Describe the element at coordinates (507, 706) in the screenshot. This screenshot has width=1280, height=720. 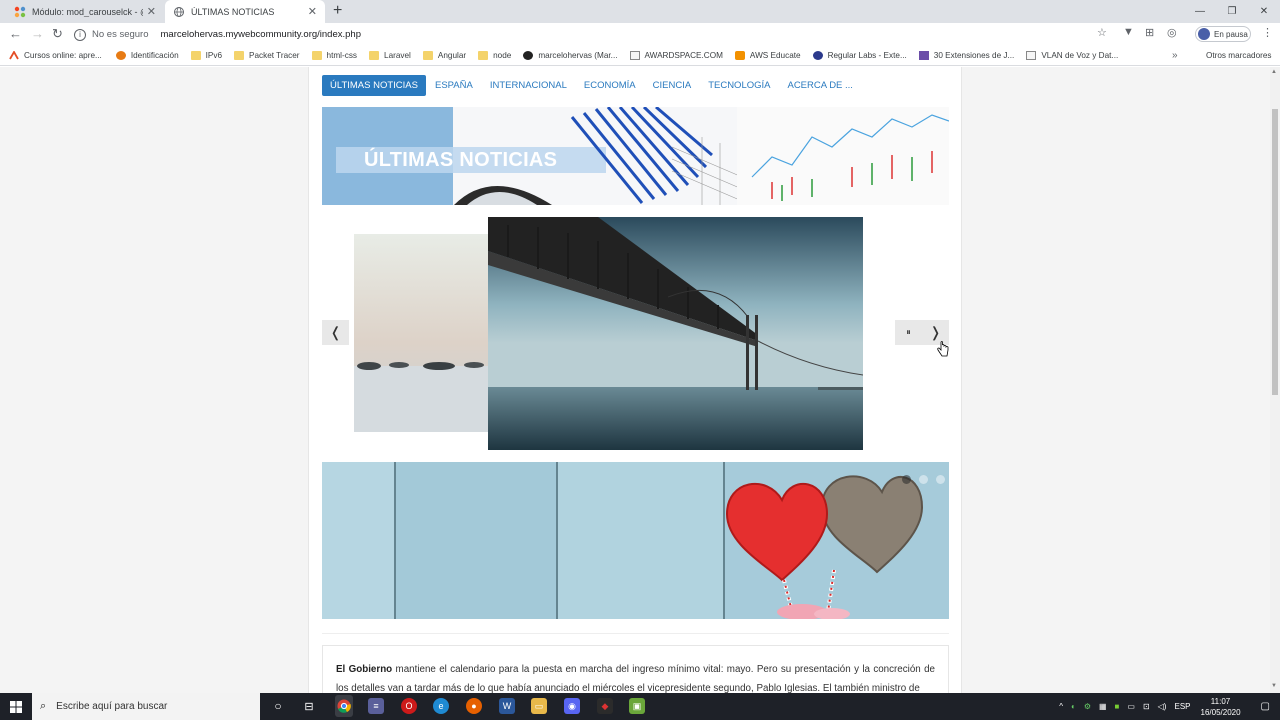
I see `word-icon: W` at that location.